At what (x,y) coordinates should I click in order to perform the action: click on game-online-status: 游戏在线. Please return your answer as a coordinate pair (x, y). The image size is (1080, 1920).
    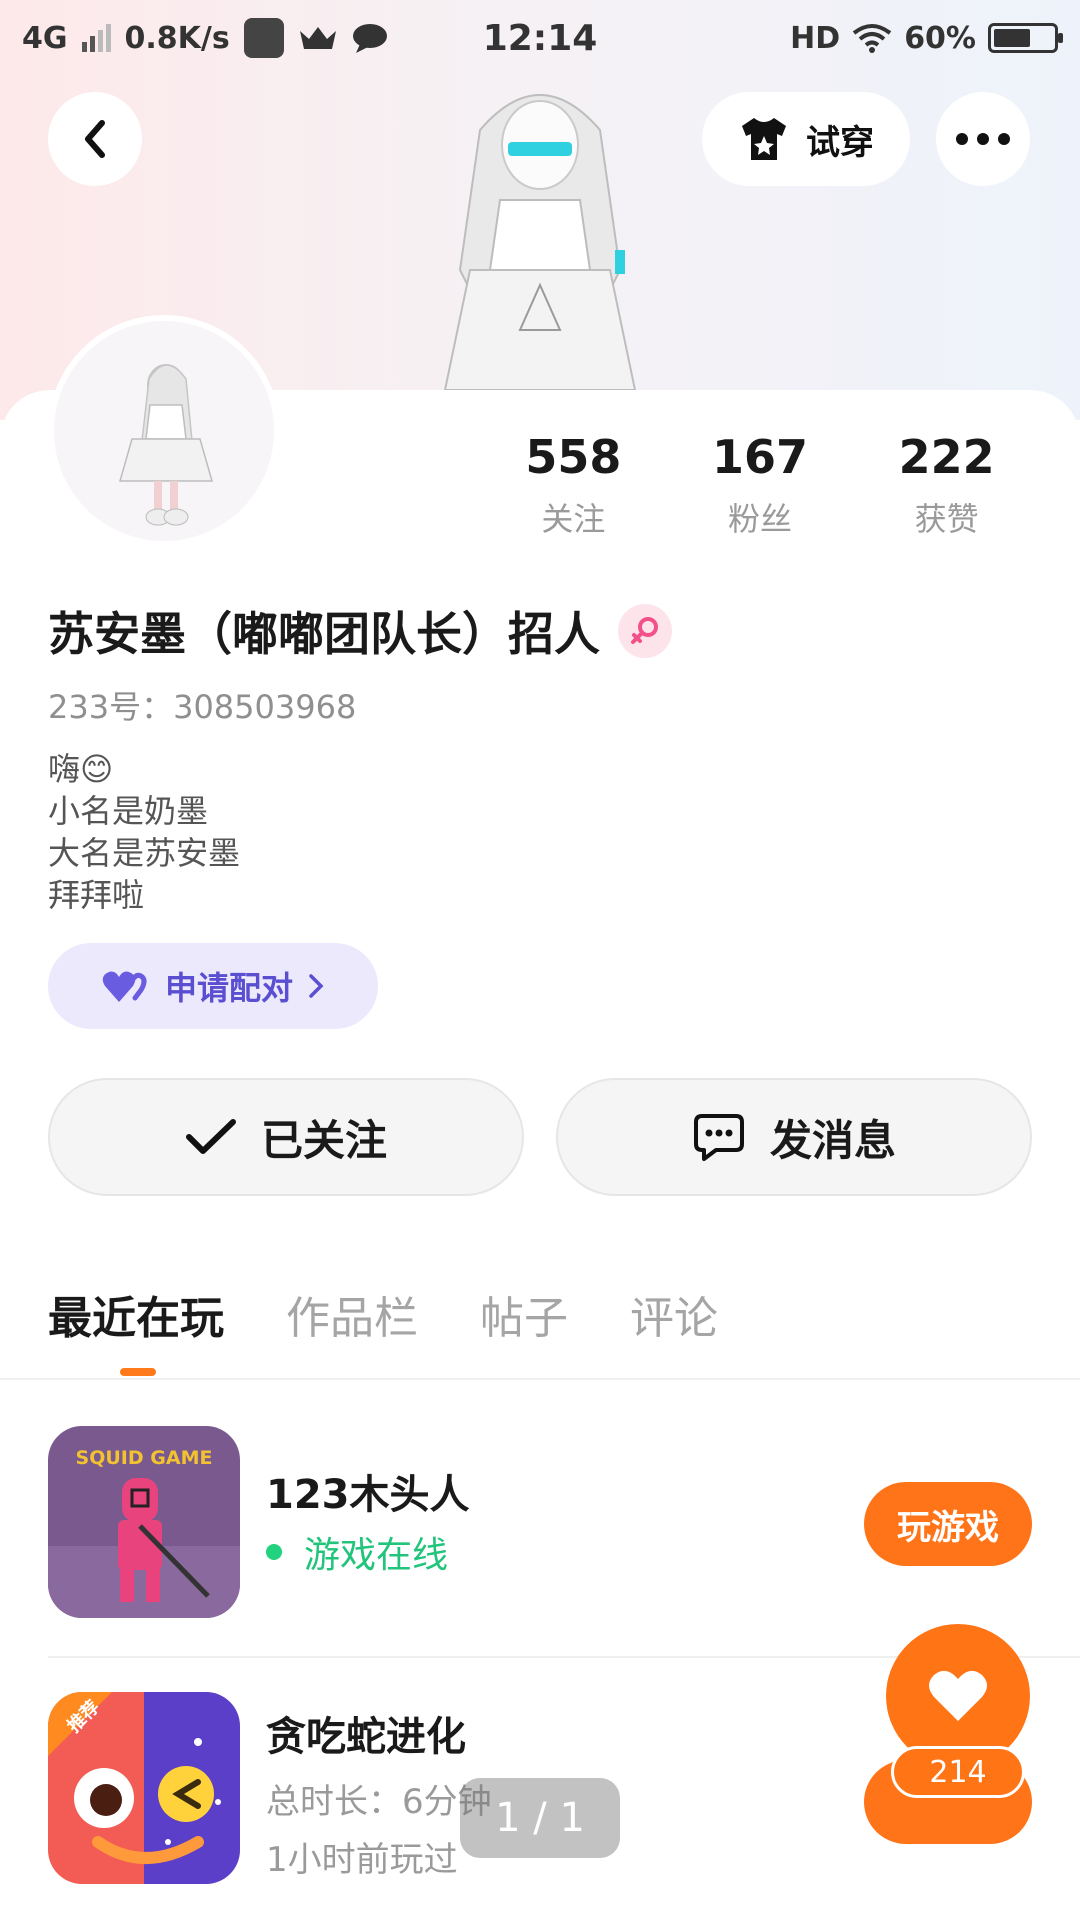
    Looking at the image, I should click on (357, 1552).